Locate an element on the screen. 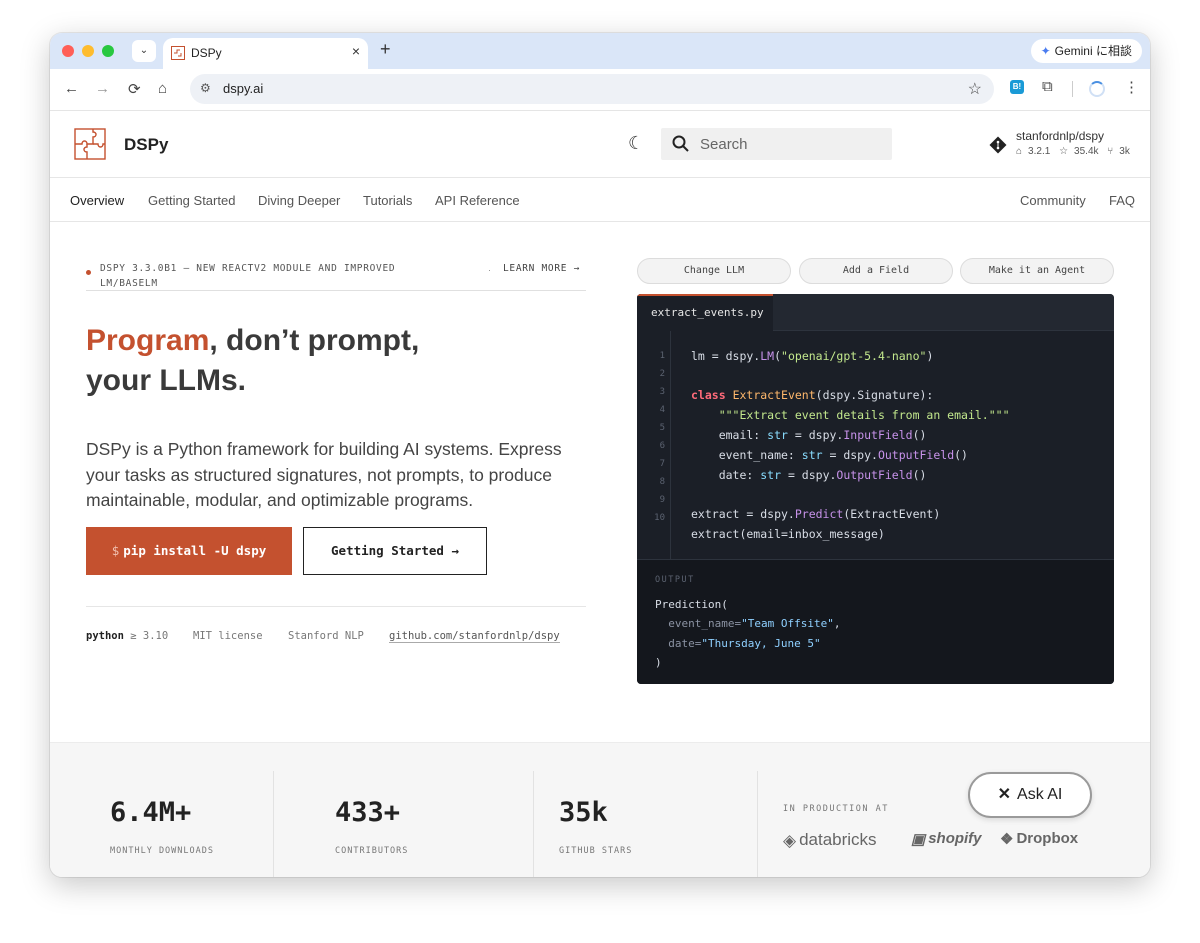  change-llm-button: Change LLM is located at coordinates (714, 271).